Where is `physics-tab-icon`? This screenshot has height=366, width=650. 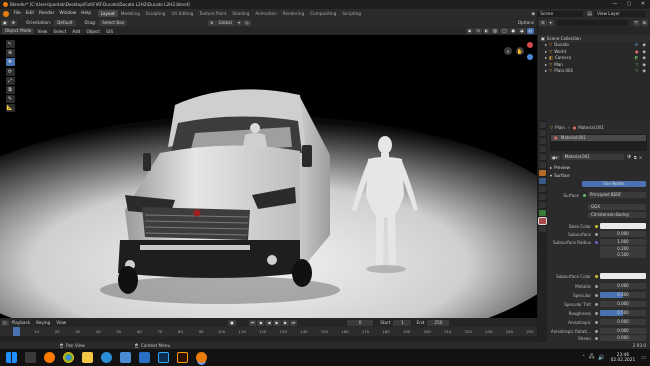 physics-tab-icon is located at coordinates (542, 197).